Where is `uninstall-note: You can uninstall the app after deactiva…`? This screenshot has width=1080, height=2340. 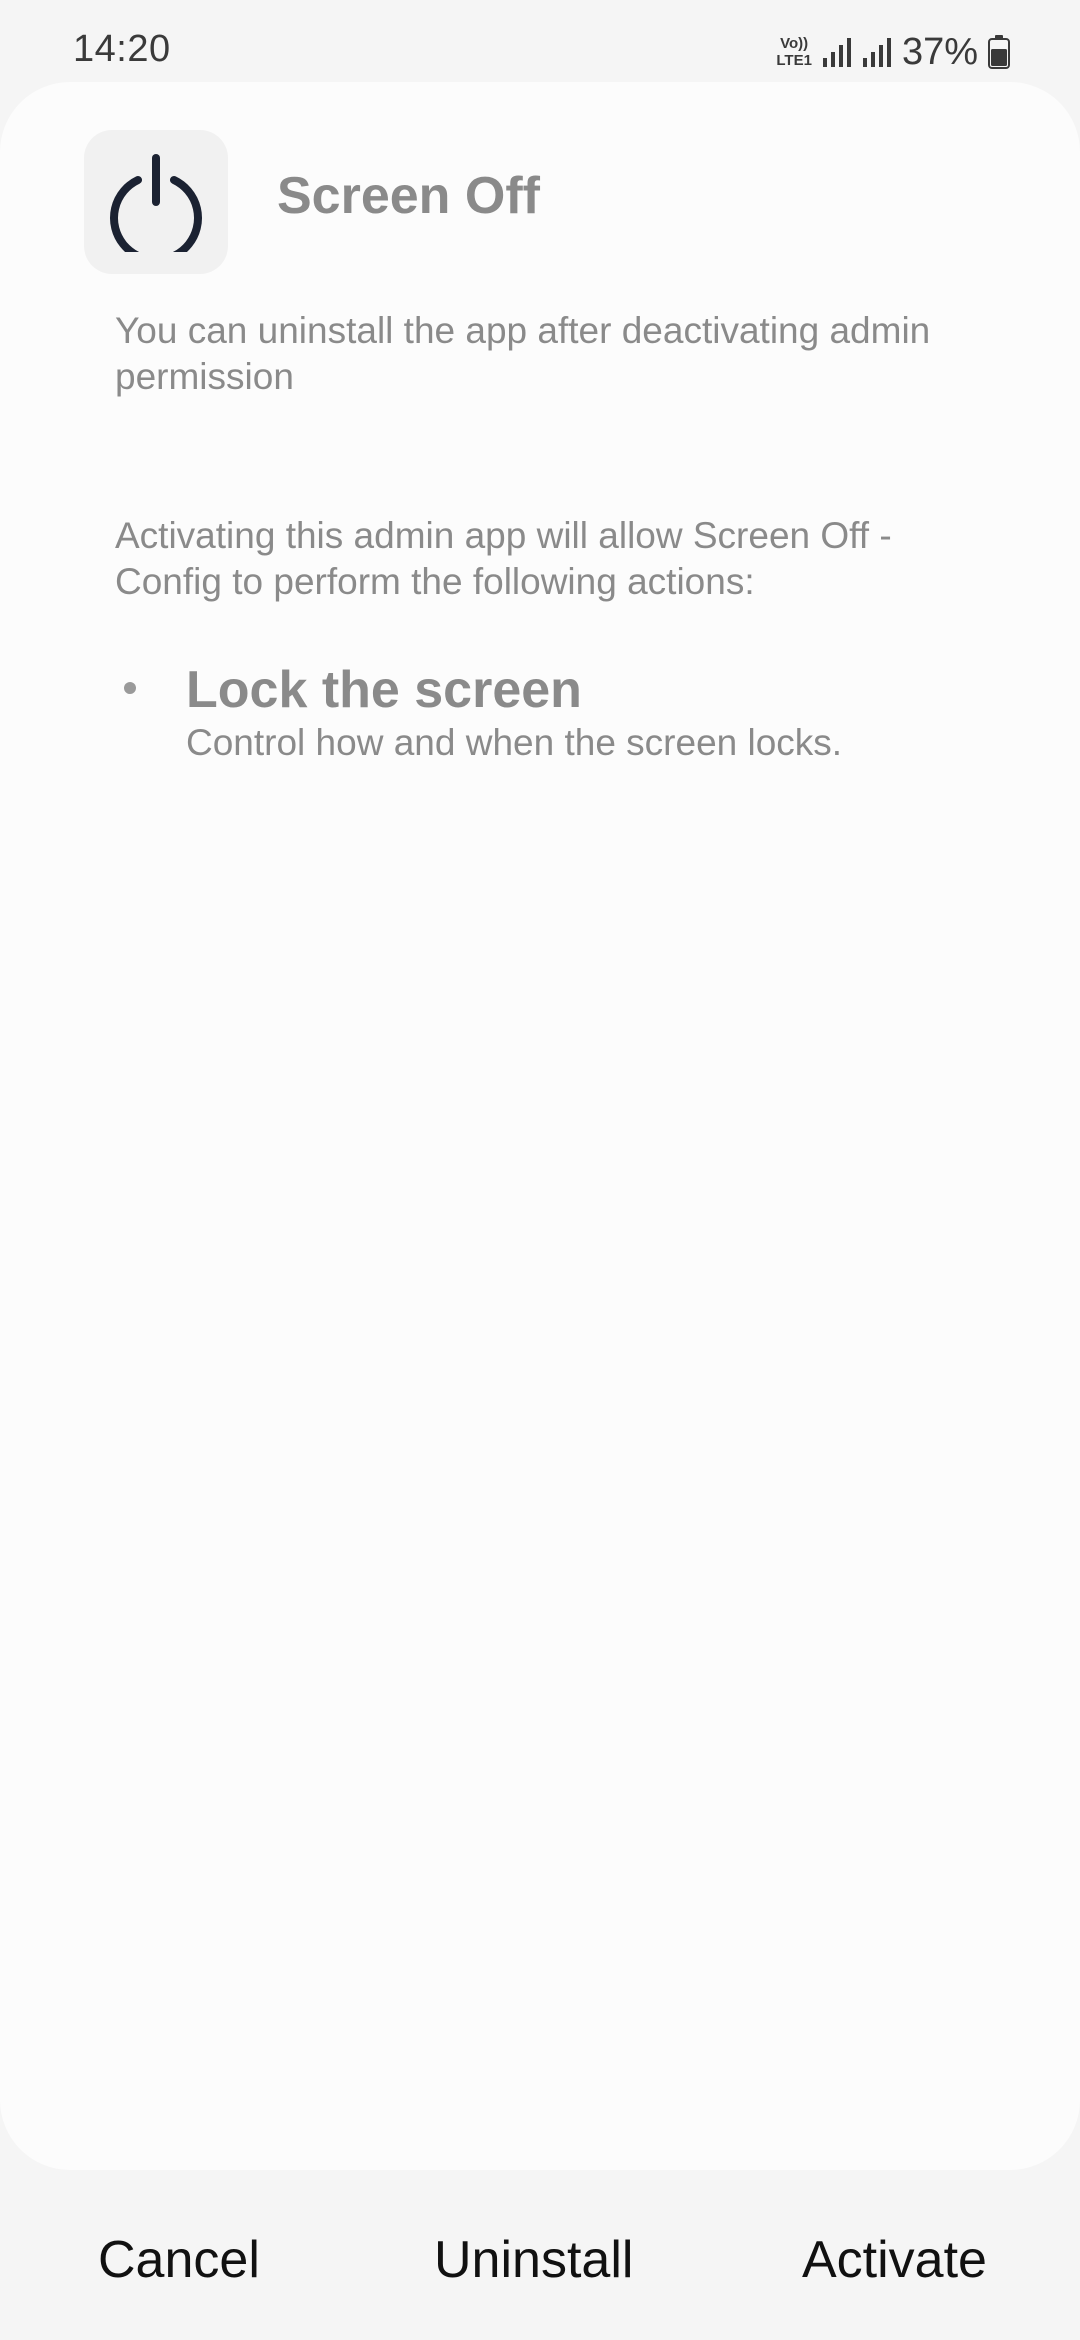 uninstall-note: You can uninstall the app after deactiva… is located at coordinates (523, 353).